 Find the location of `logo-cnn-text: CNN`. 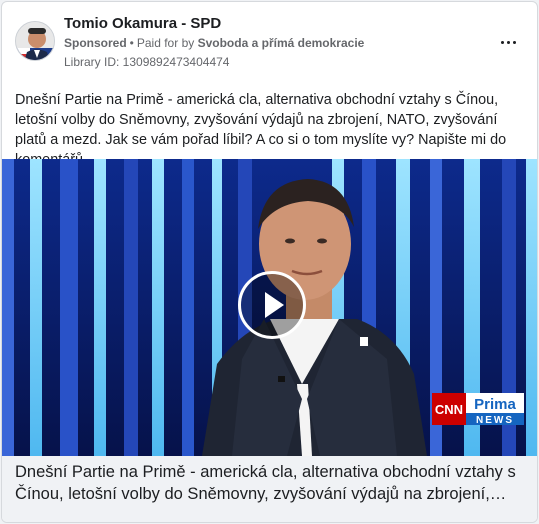

logo-cnn-text: CNN is located at coordinates (449, 409).